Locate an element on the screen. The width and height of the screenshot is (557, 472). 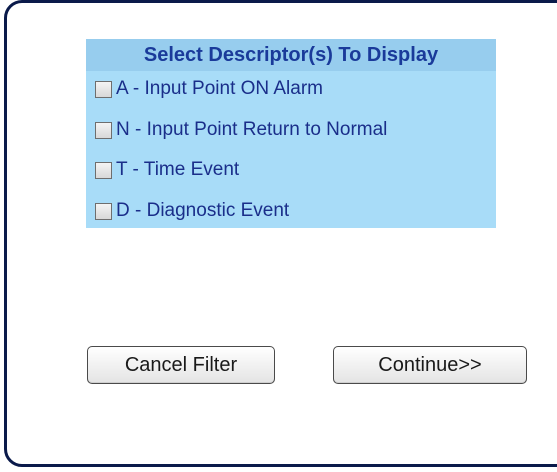
checkbox-diagnostic-event is located at coordinates (103, 211).